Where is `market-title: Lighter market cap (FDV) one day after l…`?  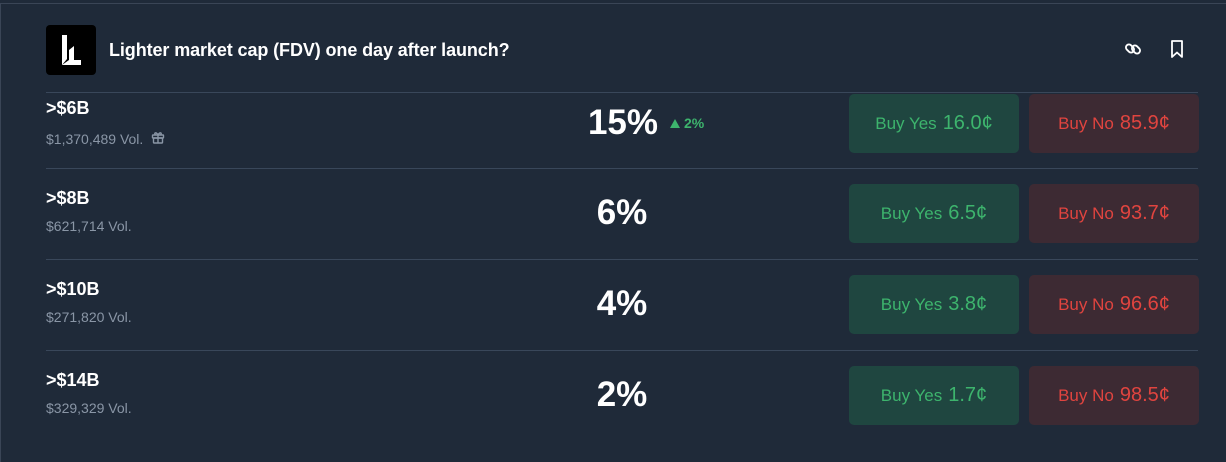
market-title: Lighter market cap (FDV) one day after l… is located at coordinates (309, 50).